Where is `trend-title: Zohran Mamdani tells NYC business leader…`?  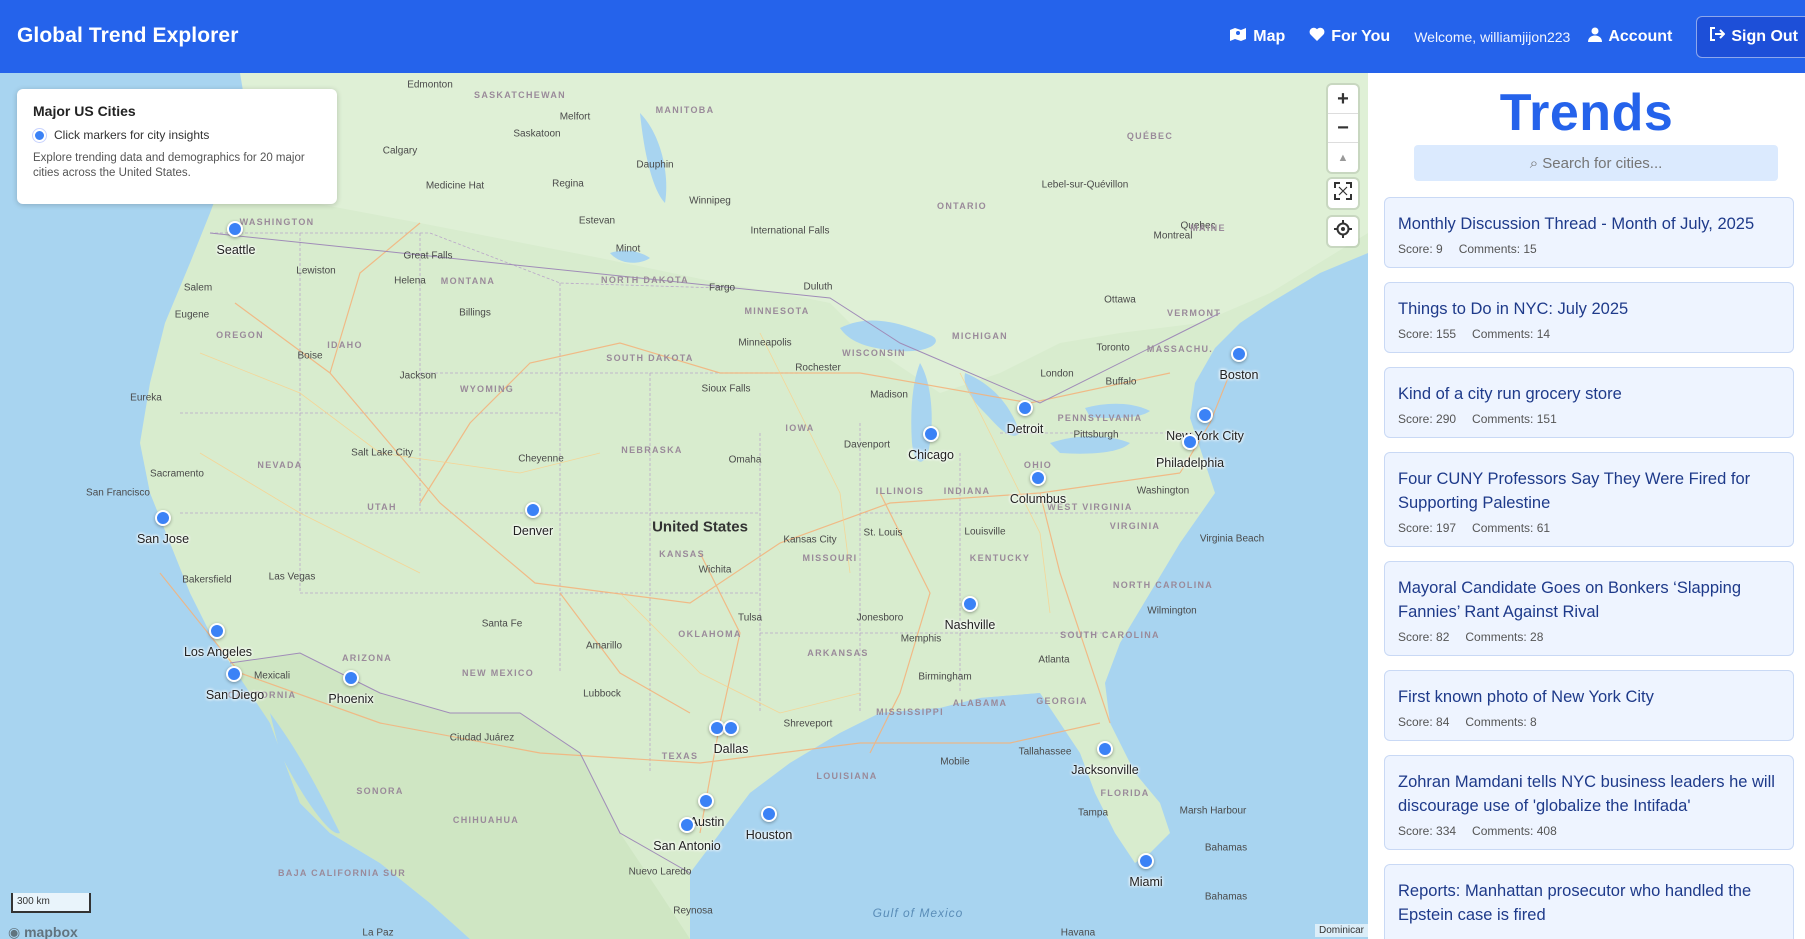 trend-title: Zohran Mamdani tells NYC business leader… is located at coordinates (1589, 794).